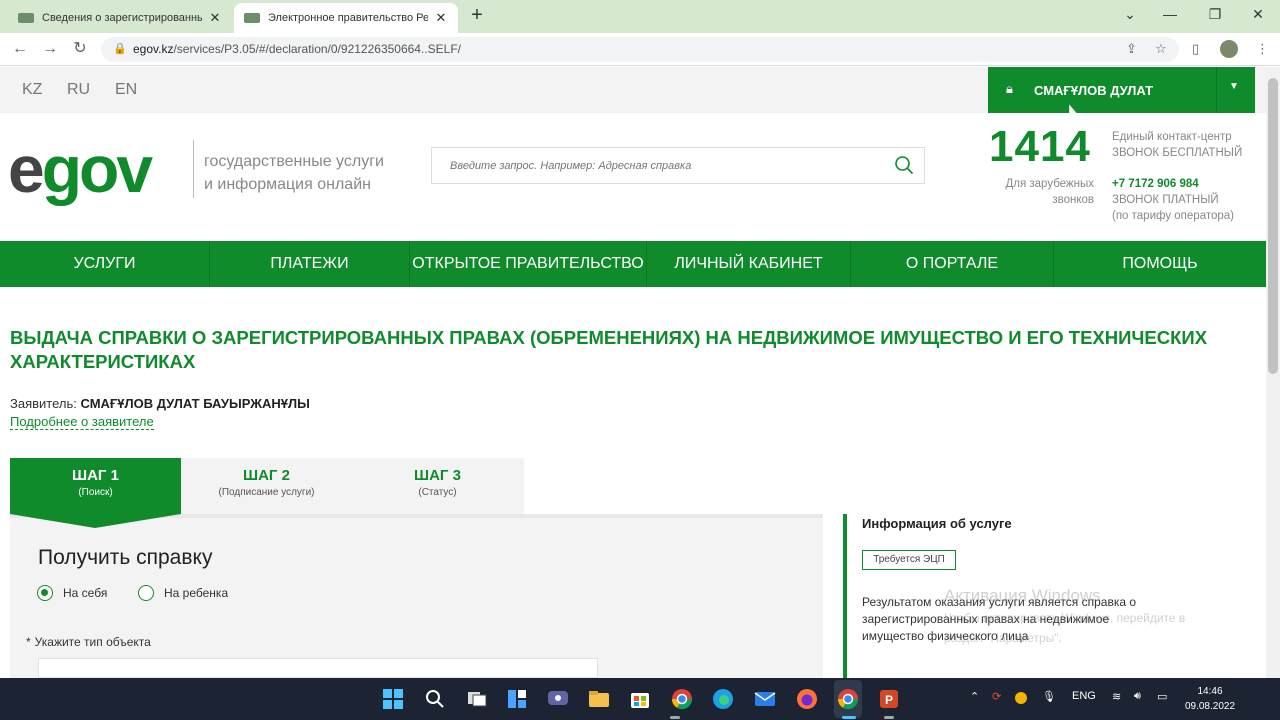 The image size is (1280, 720). I want to click on browser-tab-1: Сведения о зарегистрированных правах ✕, so click(120, 18).